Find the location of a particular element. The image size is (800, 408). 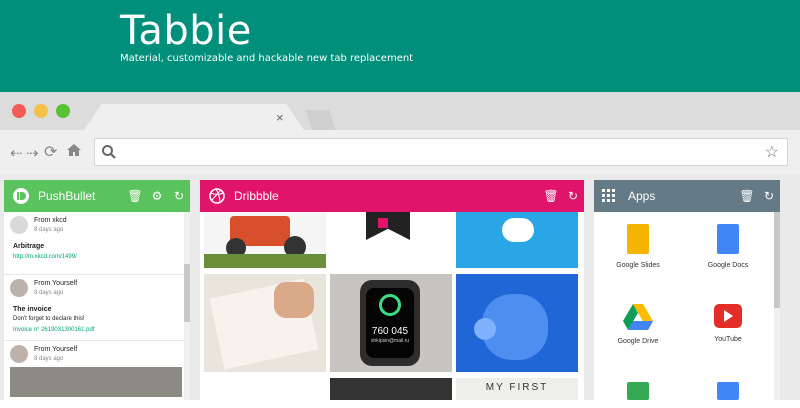

search-icon is located at coordinates (109, 152).